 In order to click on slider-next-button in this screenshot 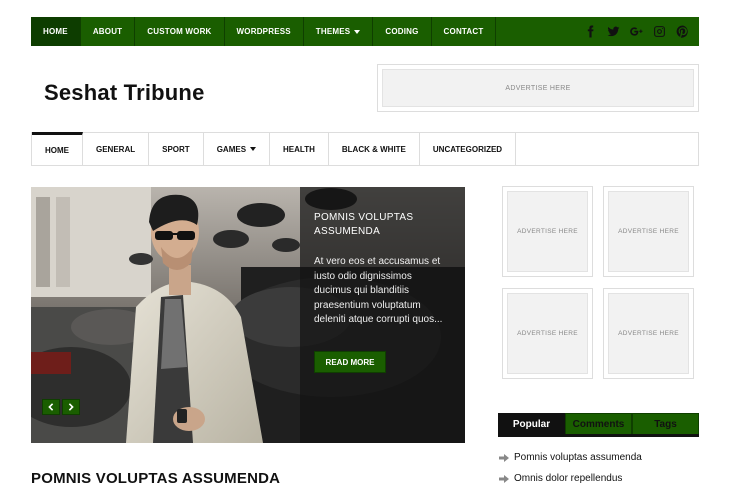, I will do `click(71, 407)`.